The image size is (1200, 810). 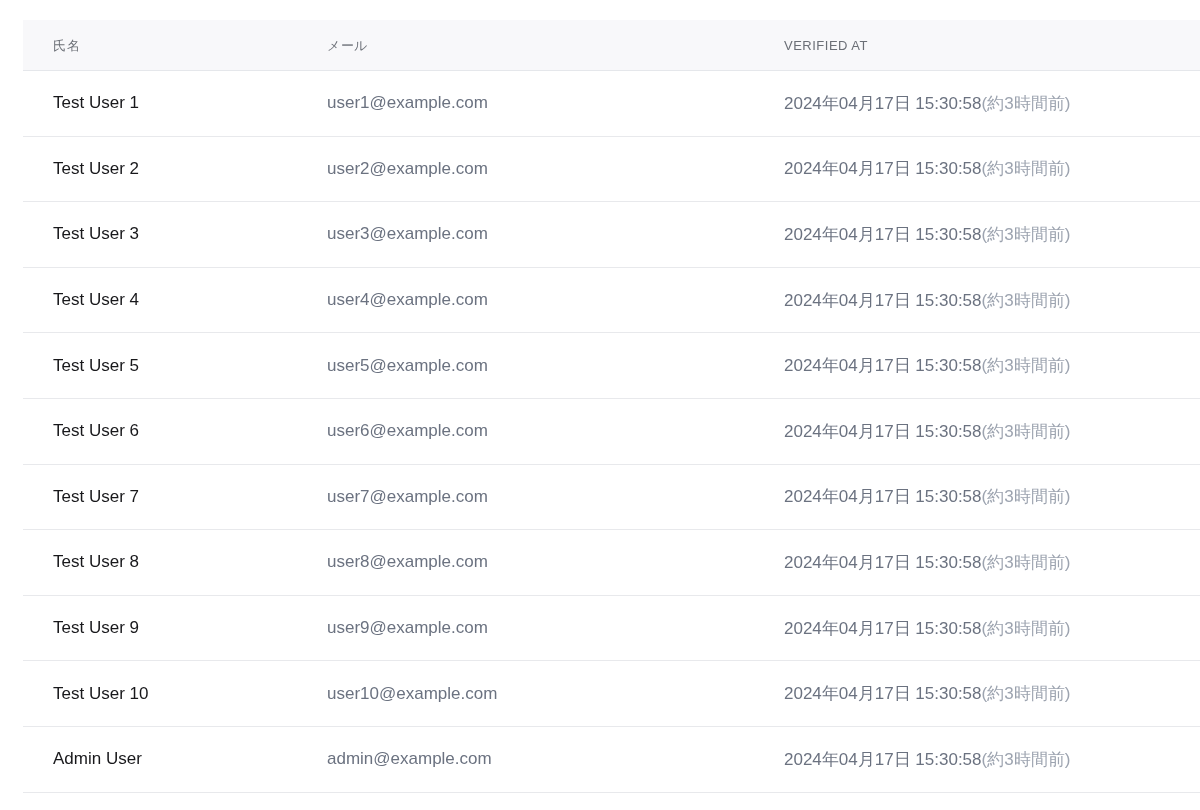 I want to click on user-name: Test User 1, so click(x=96, y=103).